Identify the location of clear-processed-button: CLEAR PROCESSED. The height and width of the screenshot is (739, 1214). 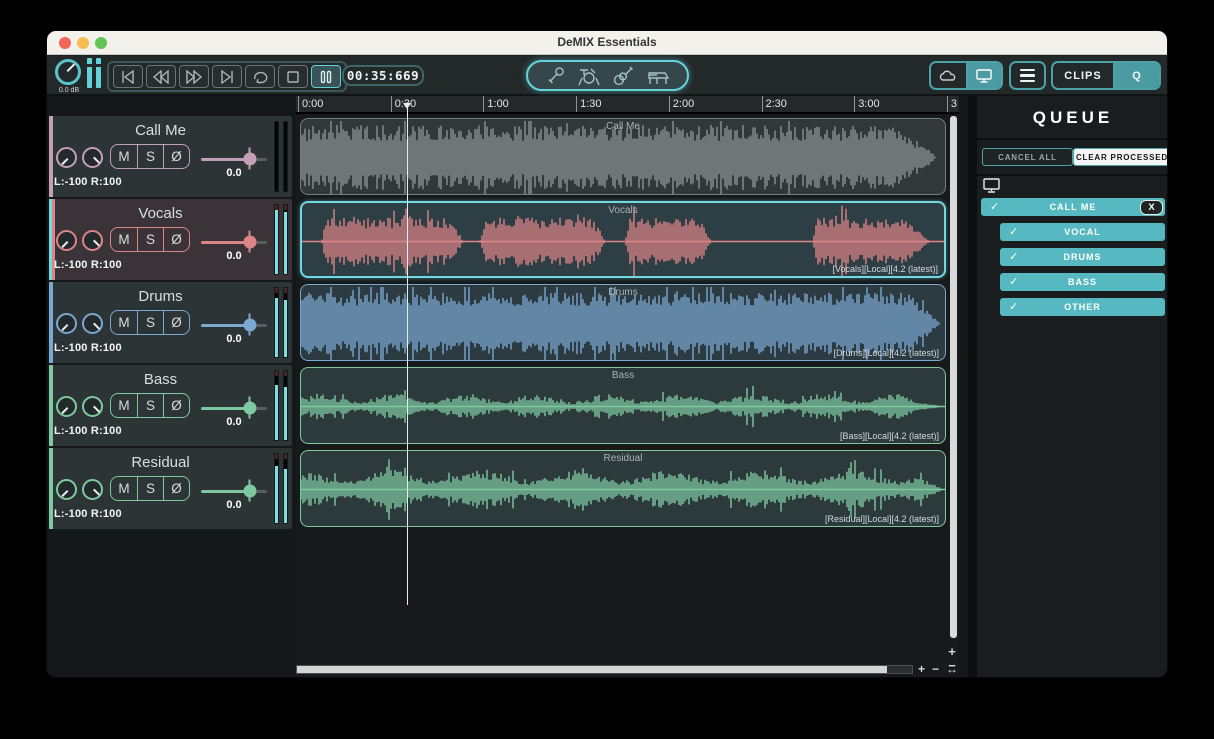
(1120, 157).